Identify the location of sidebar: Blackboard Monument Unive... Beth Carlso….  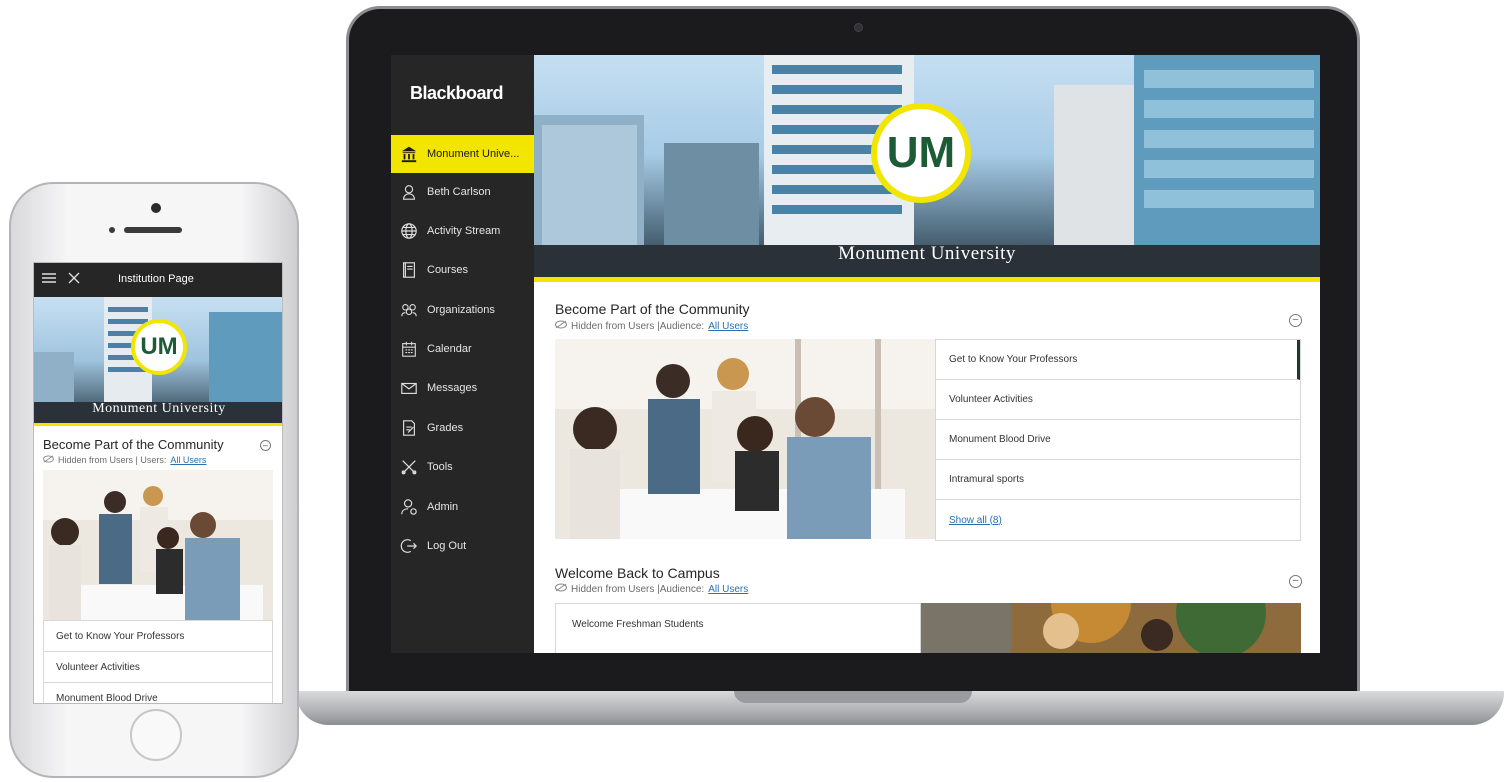
(462, 354).